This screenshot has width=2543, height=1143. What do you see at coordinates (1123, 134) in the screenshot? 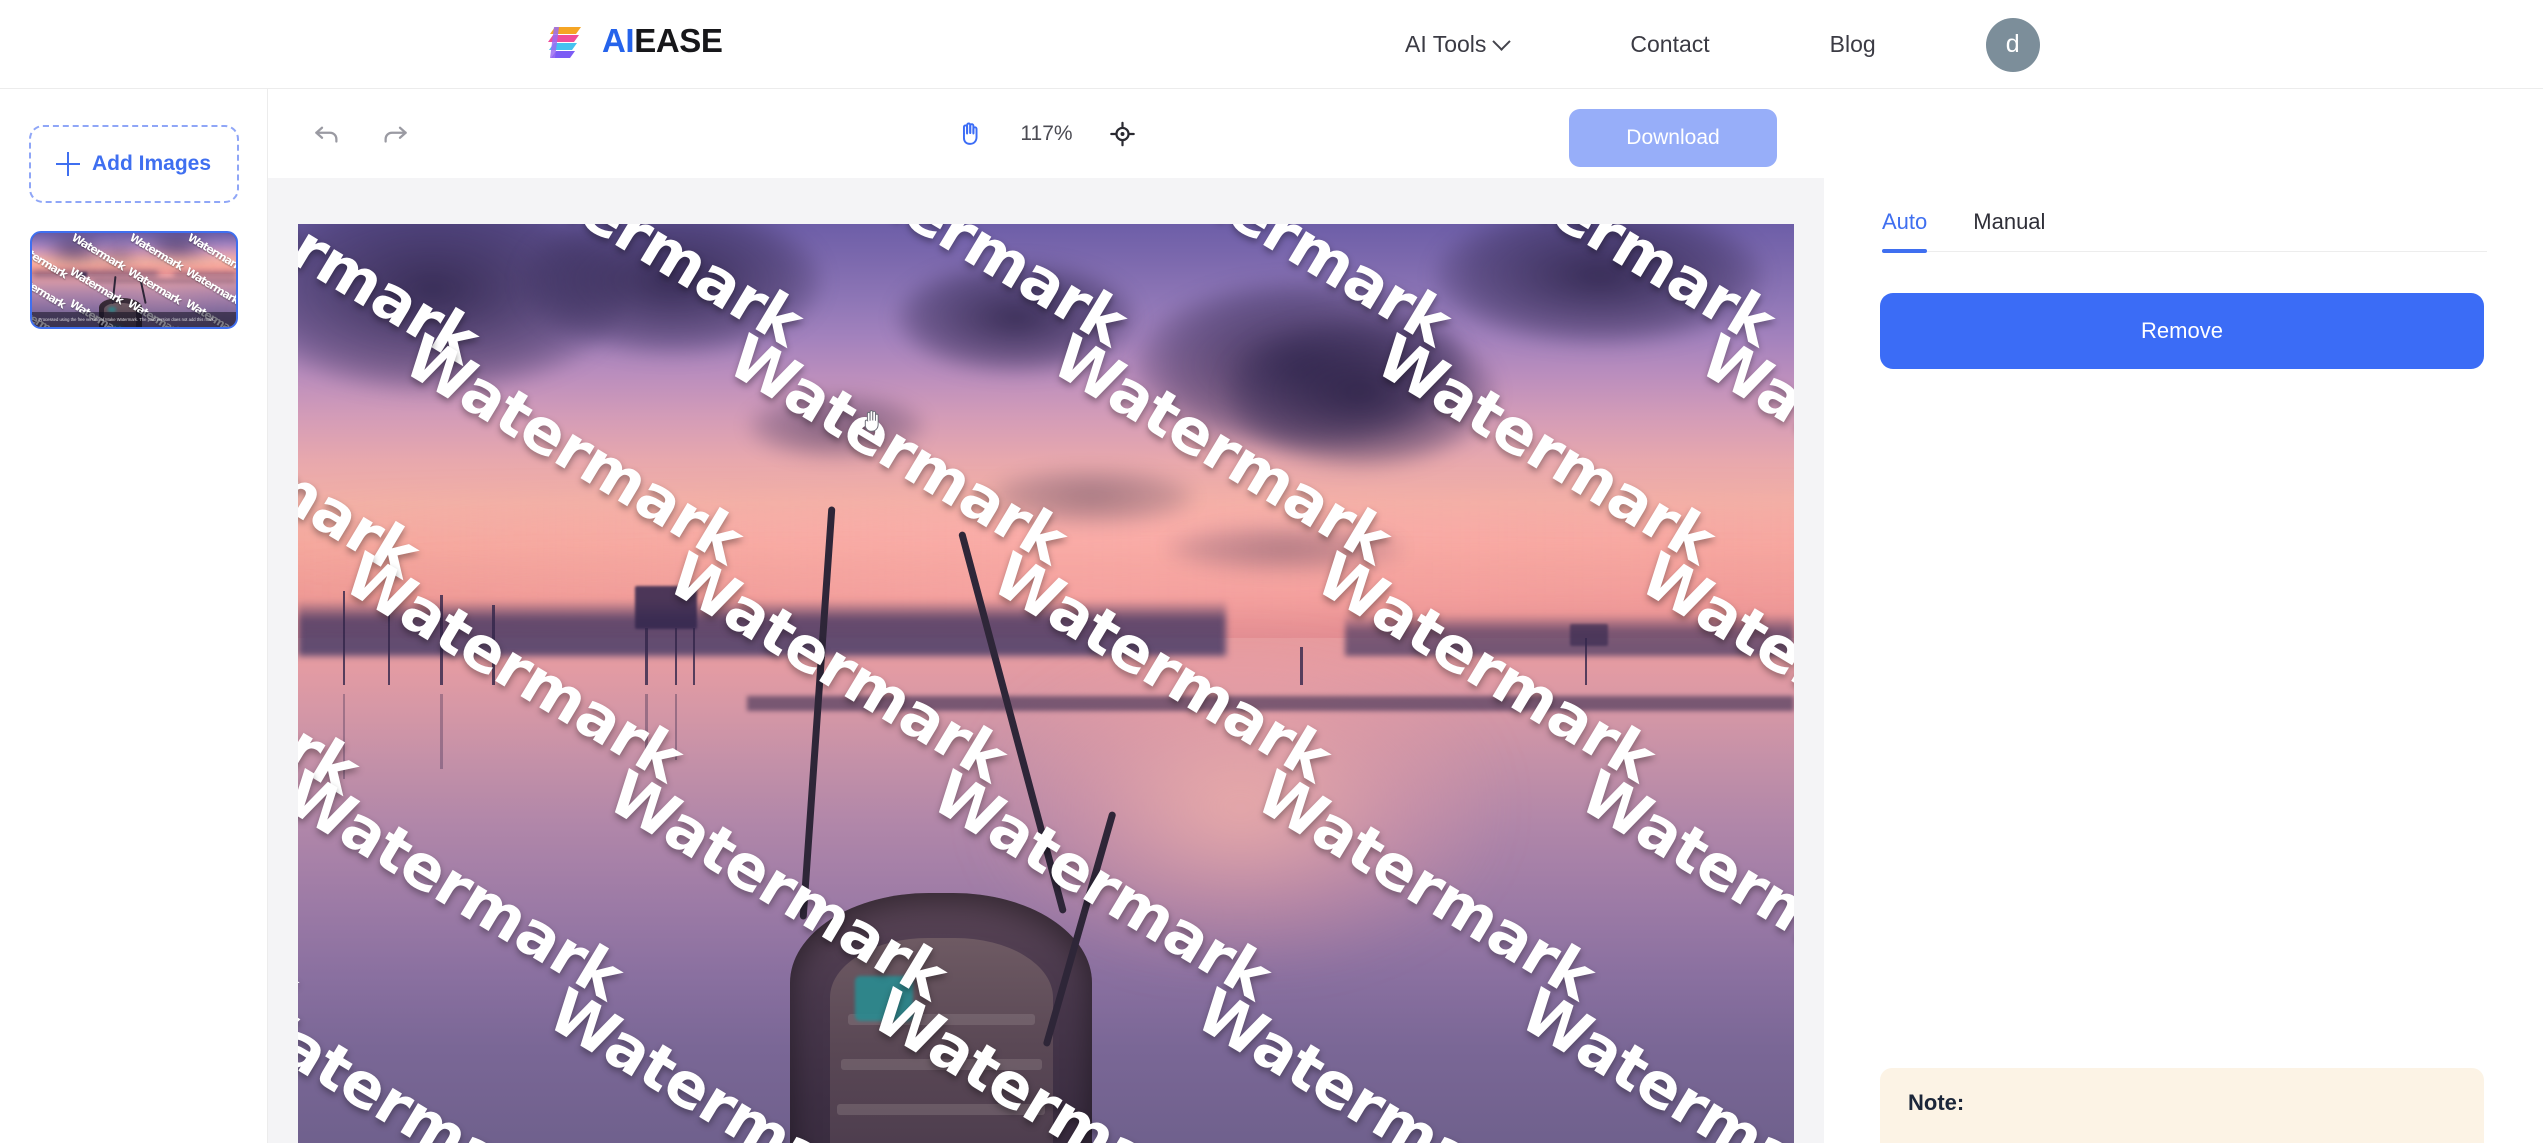
I see `crosshair-target-icon` at bounding box center [1123, 134].